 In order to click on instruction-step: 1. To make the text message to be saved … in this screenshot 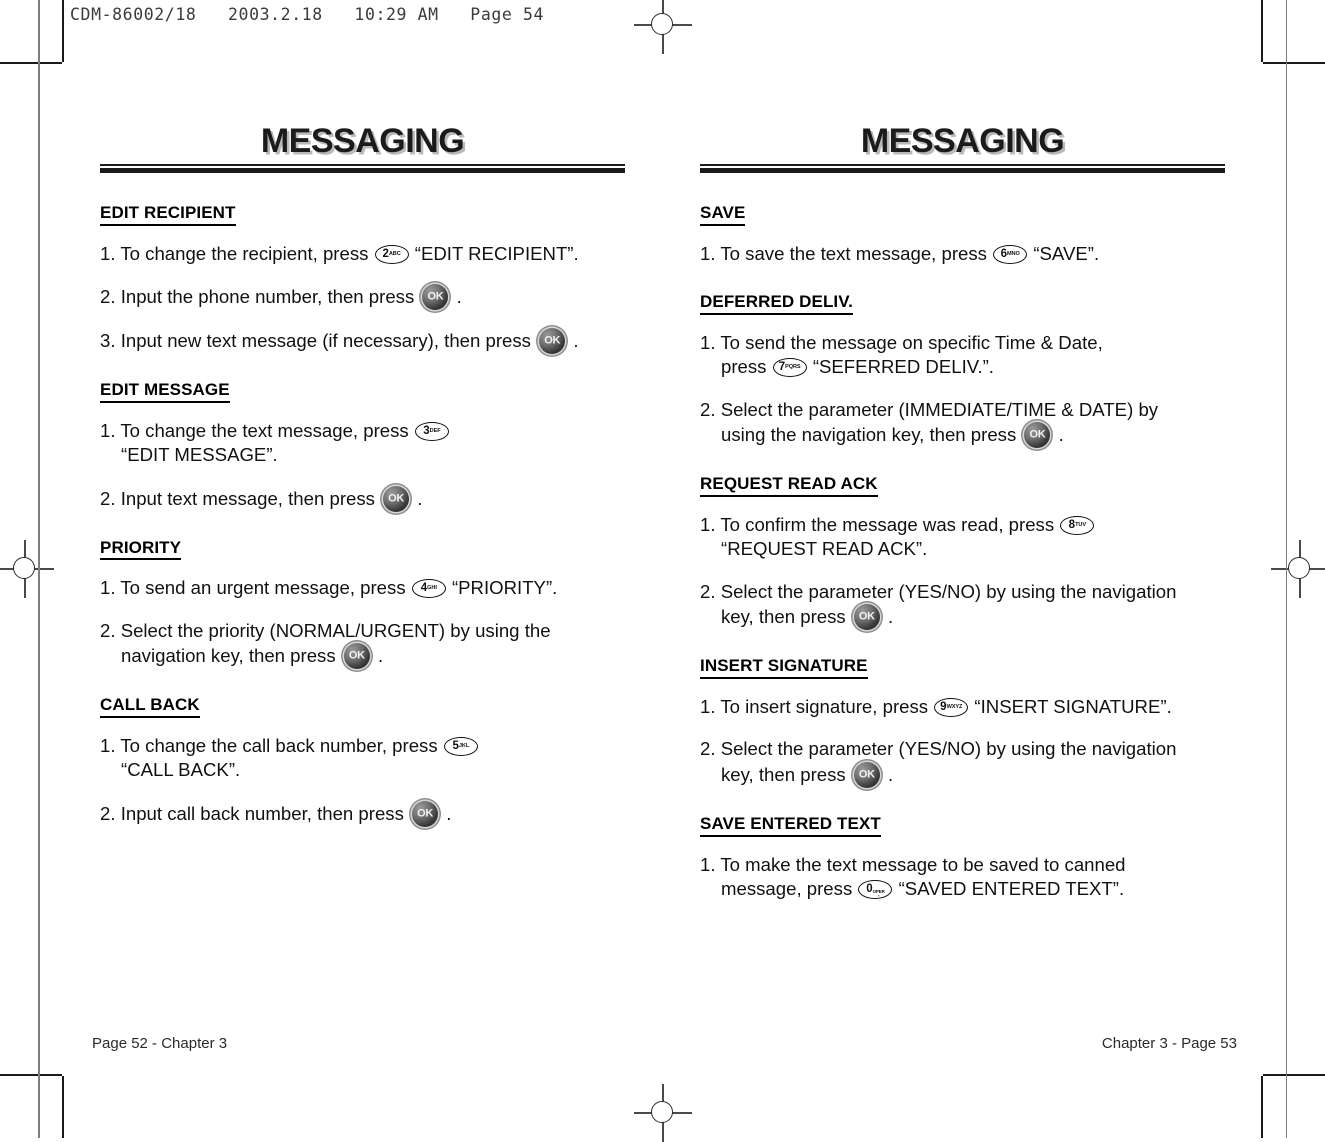, I will do `click(962, 877)`.